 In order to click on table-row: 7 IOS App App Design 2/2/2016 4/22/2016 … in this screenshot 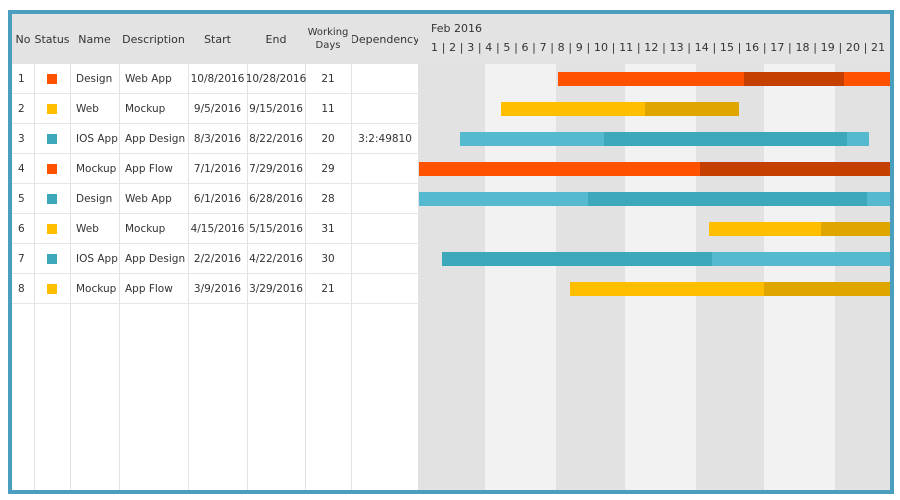, I will do `click(215, 259)`.